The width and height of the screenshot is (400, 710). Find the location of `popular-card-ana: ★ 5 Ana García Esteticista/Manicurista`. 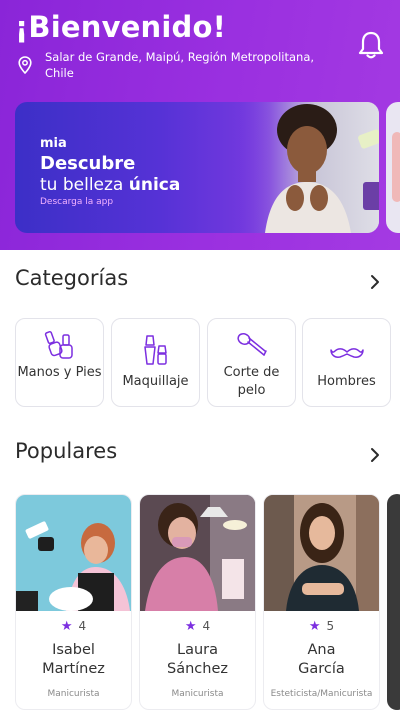

popular-card-ana: ★ 5 Ana García Esteticista/Manicurista is located at coordinates (321, 602).